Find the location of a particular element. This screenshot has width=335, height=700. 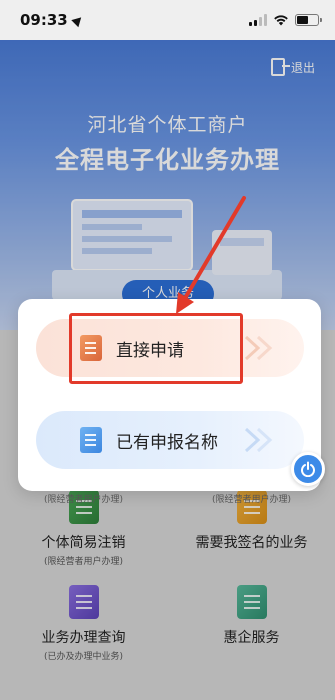

wifi-icon is located at coordinates (281, 20).